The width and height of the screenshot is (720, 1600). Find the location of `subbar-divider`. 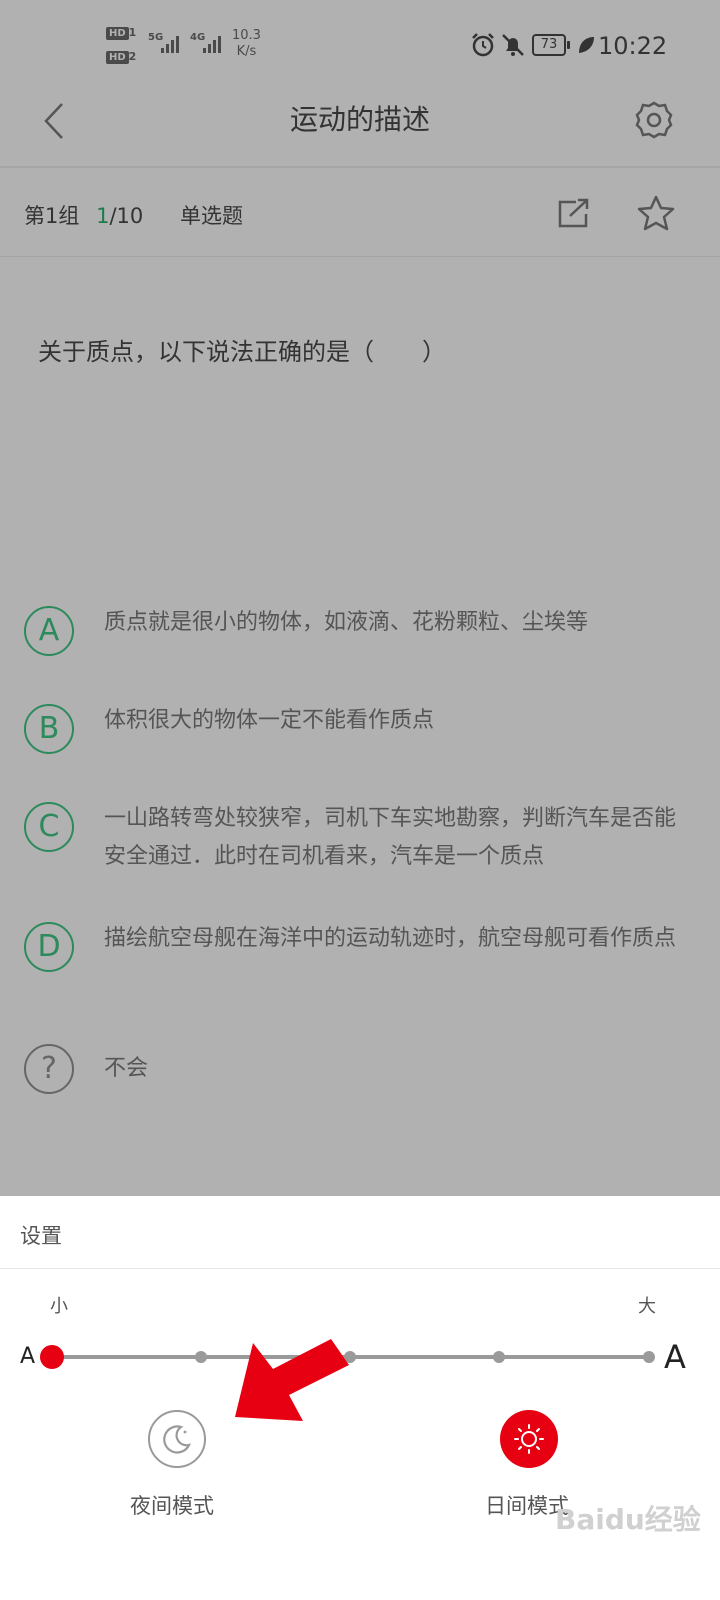

subbar-divider is located at coordinates (360, 256).